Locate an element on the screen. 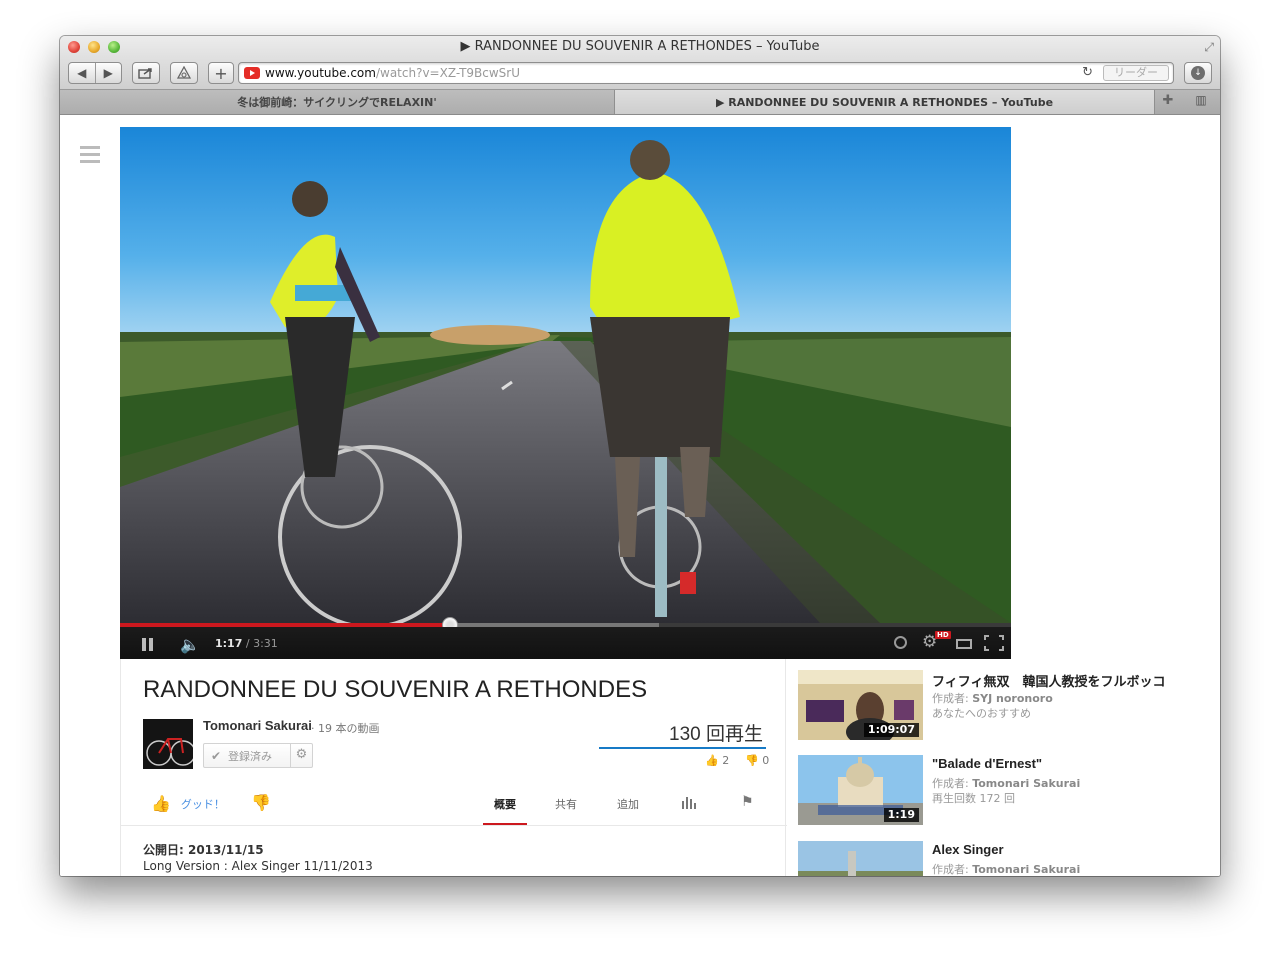 The image size is (1280, 958). back-button: ◀ is located at coordinates (82, 73).